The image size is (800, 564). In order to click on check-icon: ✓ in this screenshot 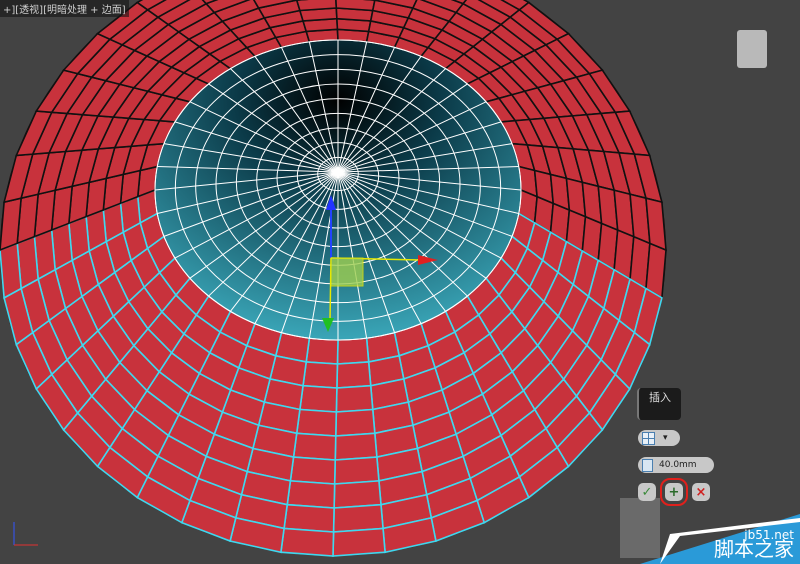, I will do `click(647, 492)`.